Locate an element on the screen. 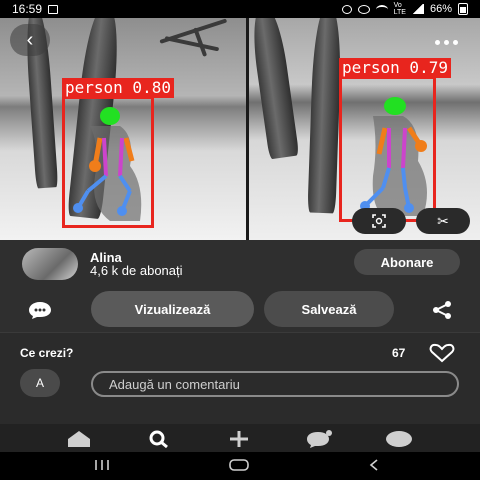  home-icon is located at coordinates (79, 439).